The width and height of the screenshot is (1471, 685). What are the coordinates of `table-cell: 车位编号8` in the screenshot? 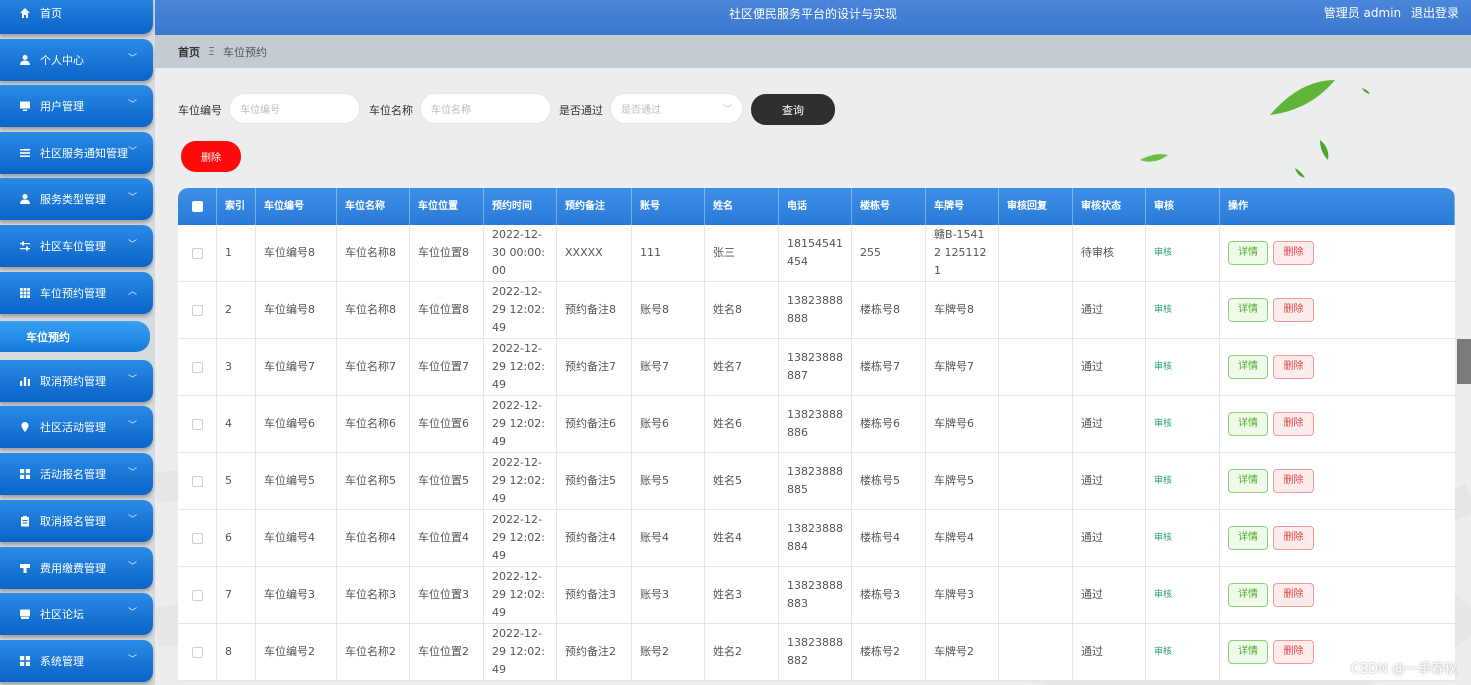 It's located at (296, 310).